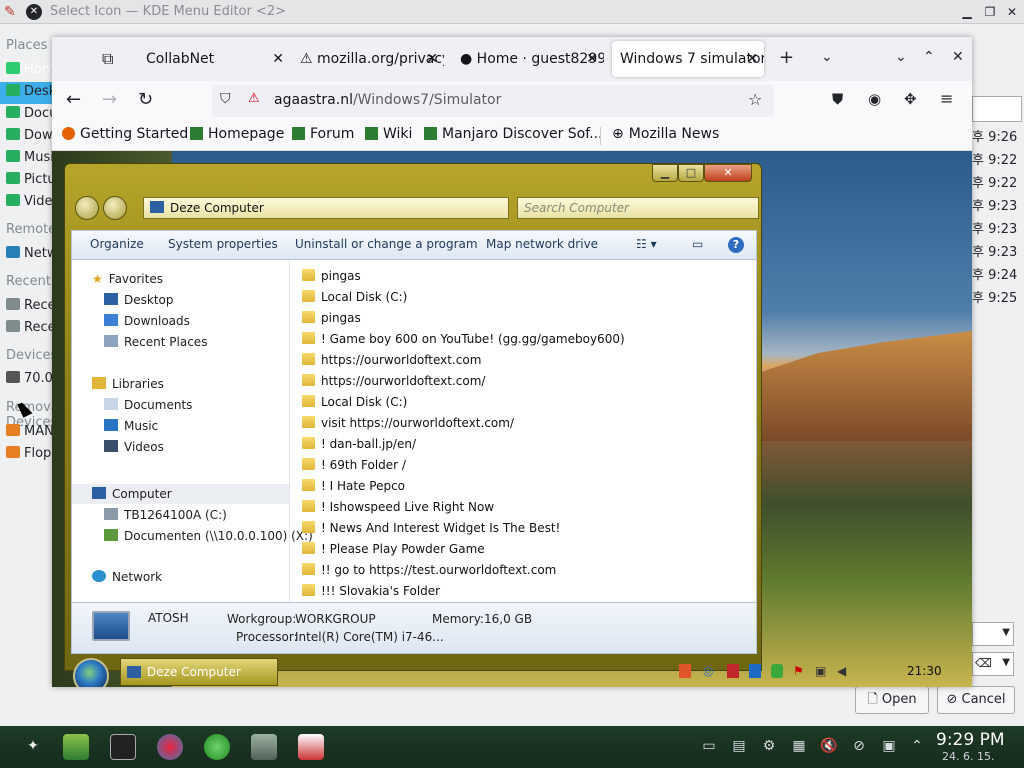 The width and height of the screenshot is (1024, 768). Describe the element at coordinates (910, 99) in the screenshot. I see `extensions-icon: ✥` at that location.